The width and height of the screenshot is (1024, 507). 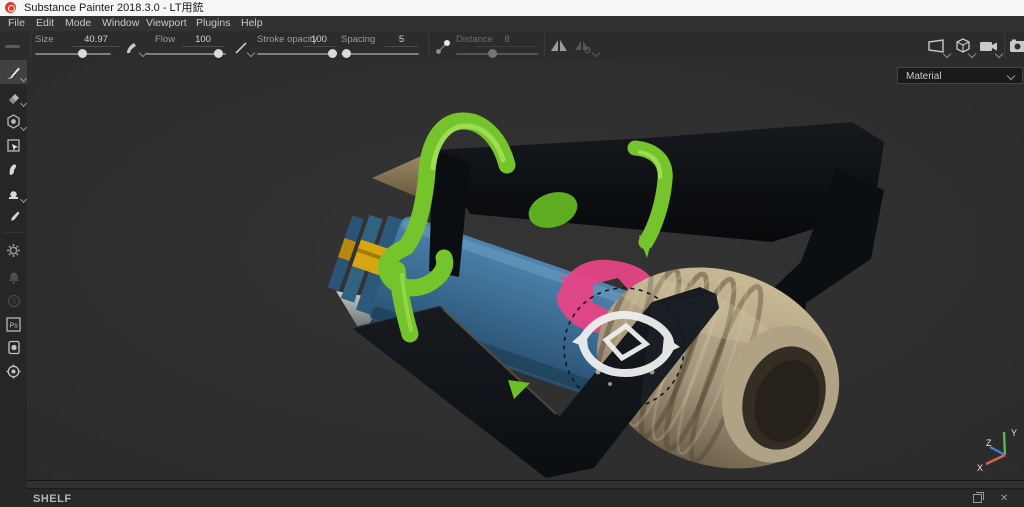 I want to click on size-value: 40.97, so click(x=96, y=40).